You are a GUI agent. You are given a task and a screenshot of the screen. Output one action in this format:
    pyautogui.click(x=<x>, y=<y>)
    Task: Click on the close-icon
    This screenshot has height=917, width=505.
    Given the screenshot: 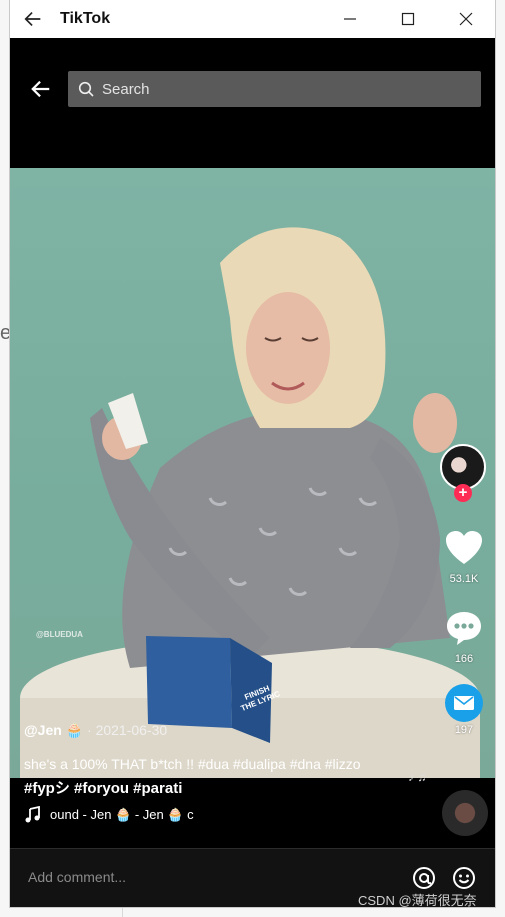 What is the action you would take?
    pyautogui.click(x=466, y=19)
    